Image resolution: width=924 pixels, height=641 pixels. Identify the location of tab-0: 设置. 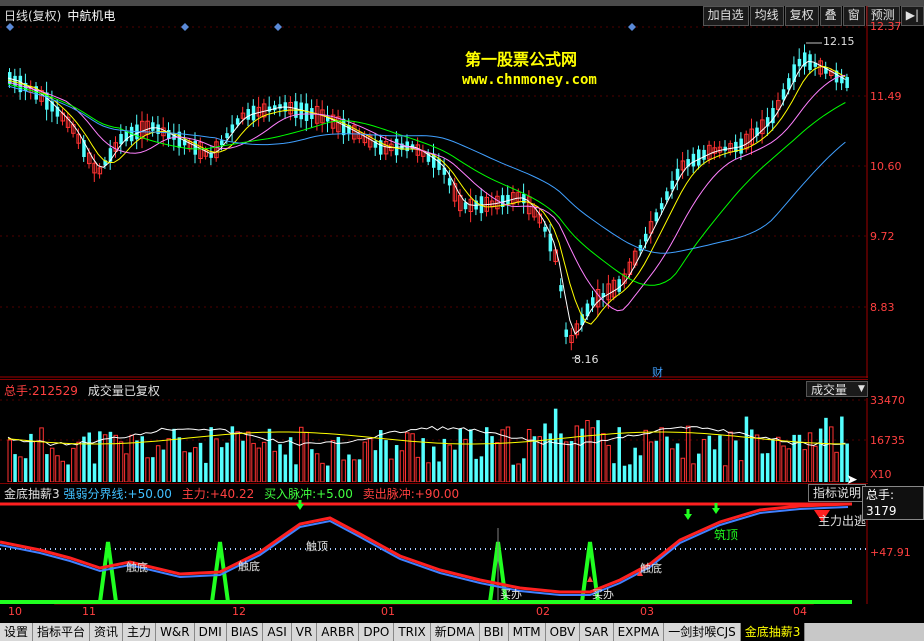
(17, 632).